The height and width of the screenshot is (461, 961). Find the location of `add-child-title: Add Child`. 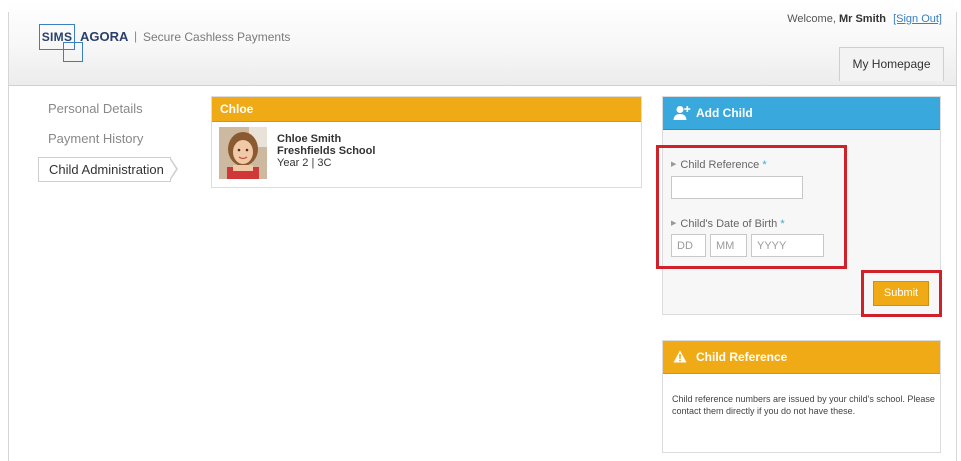

add-child-title: Add Child is located at coordinates (724, 113).